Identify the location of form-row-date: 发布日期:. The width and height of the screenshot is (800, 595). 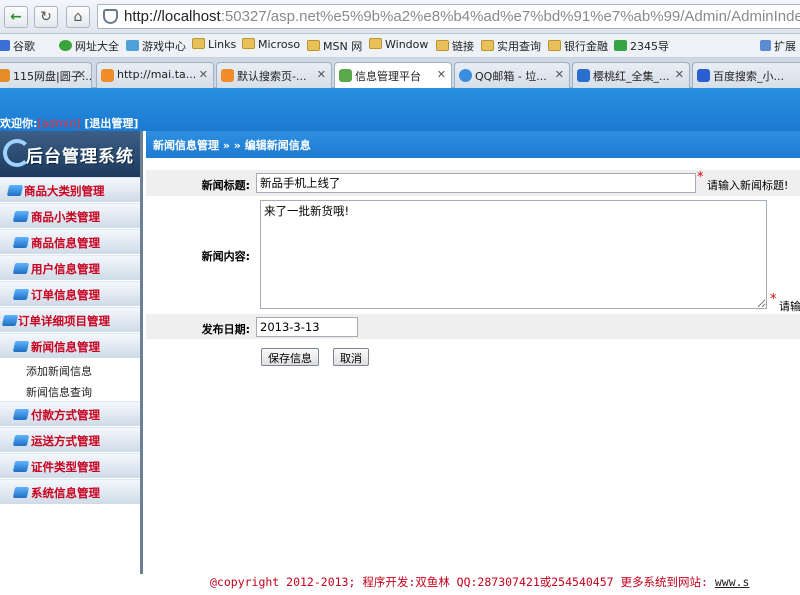
(473, 327).